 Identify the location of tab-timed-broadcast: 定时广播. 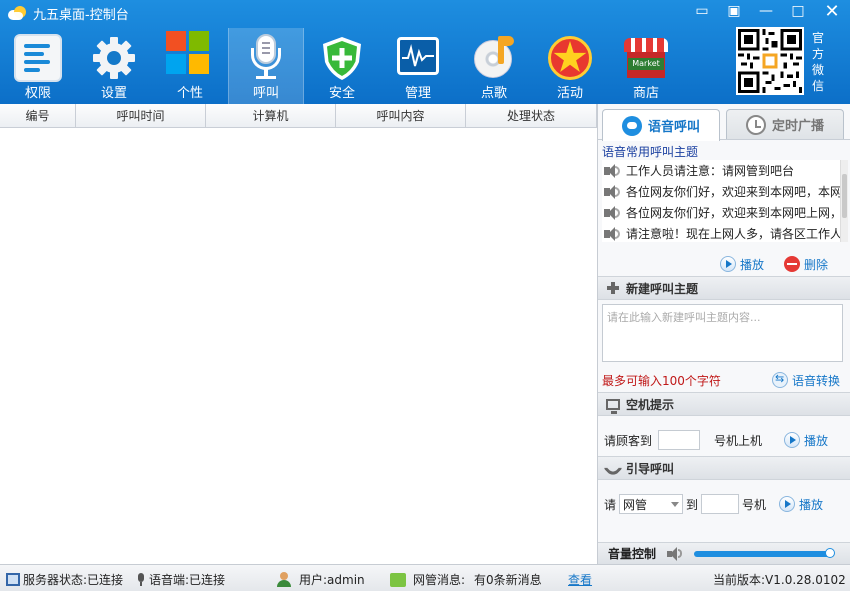
(785, 124).